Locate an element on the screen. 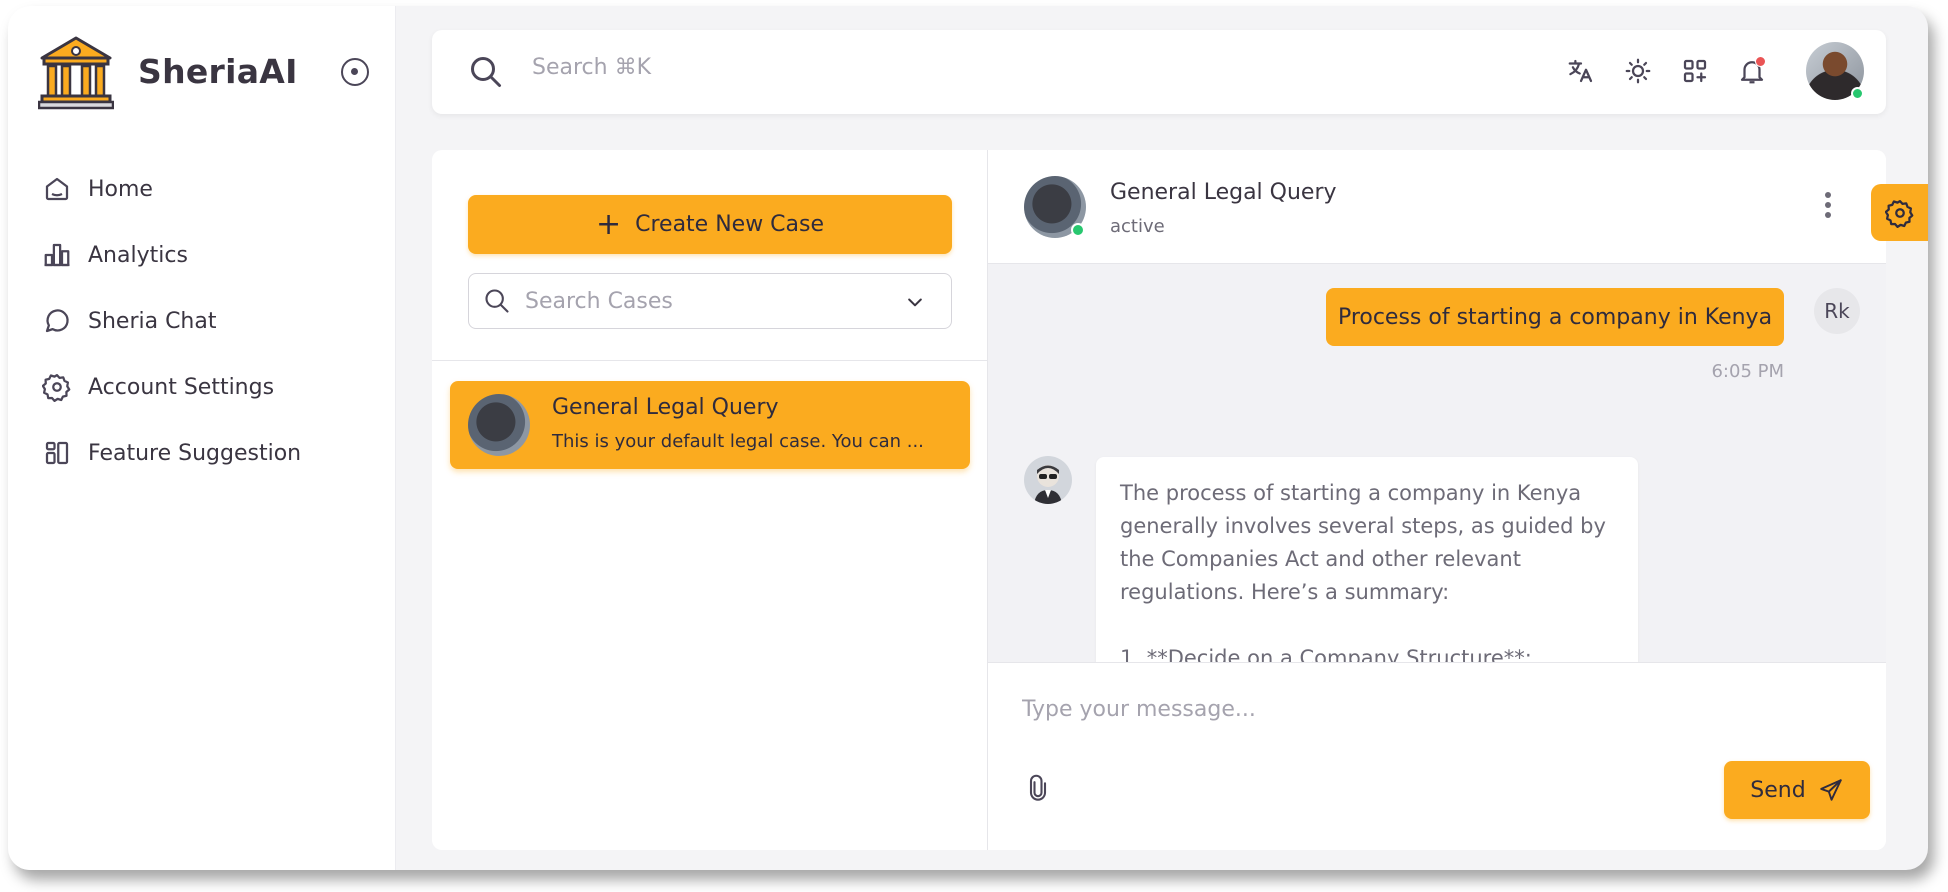 Image resolution: width=1948 pixels, height=892 pixels. sidebar-item-analytics: Analytics is located at coordinates (171, 255).